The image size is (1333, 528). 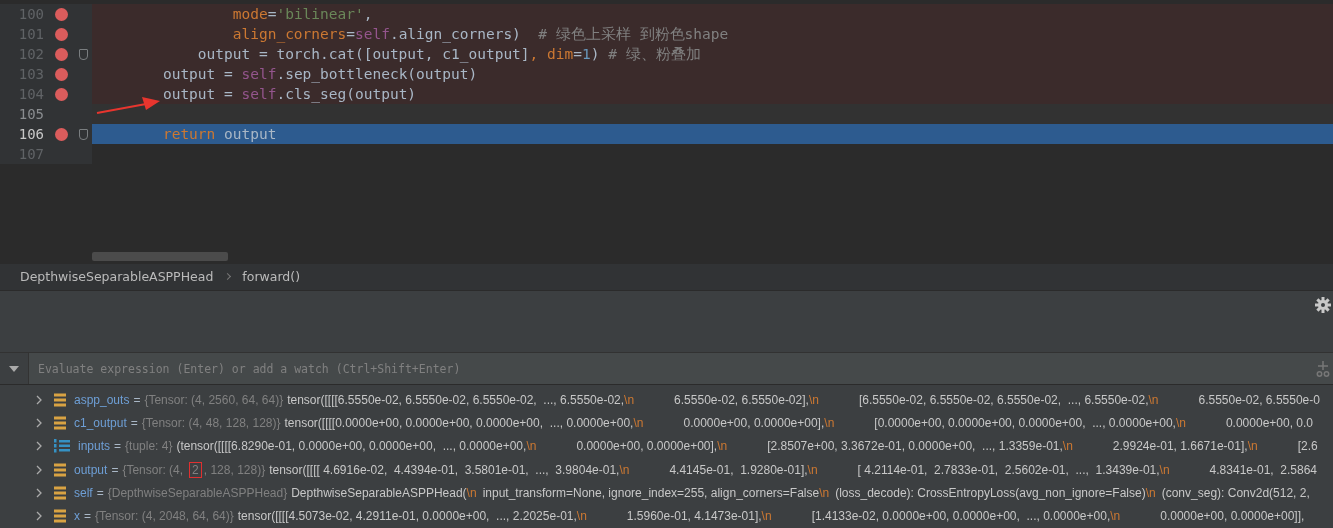 What do you see at coordinates (153, 469) in the screenshot?
I see `variable-type: {Tensor: (4,` at bounding box center [153, 469].